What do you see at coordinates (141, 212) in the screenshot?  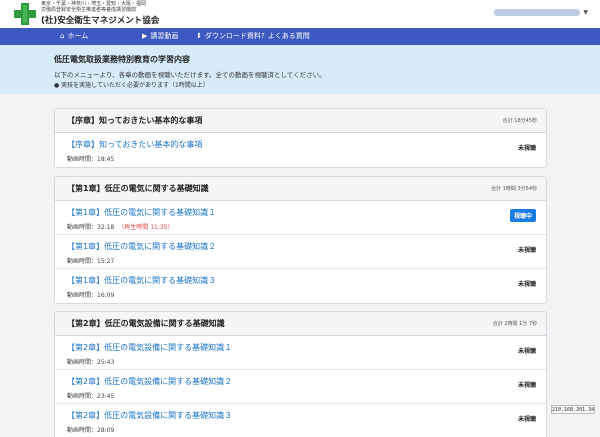 I see `video-link: 【第1章】低圧の電気に関する基礎知識１` at bounding box center [141, 212].